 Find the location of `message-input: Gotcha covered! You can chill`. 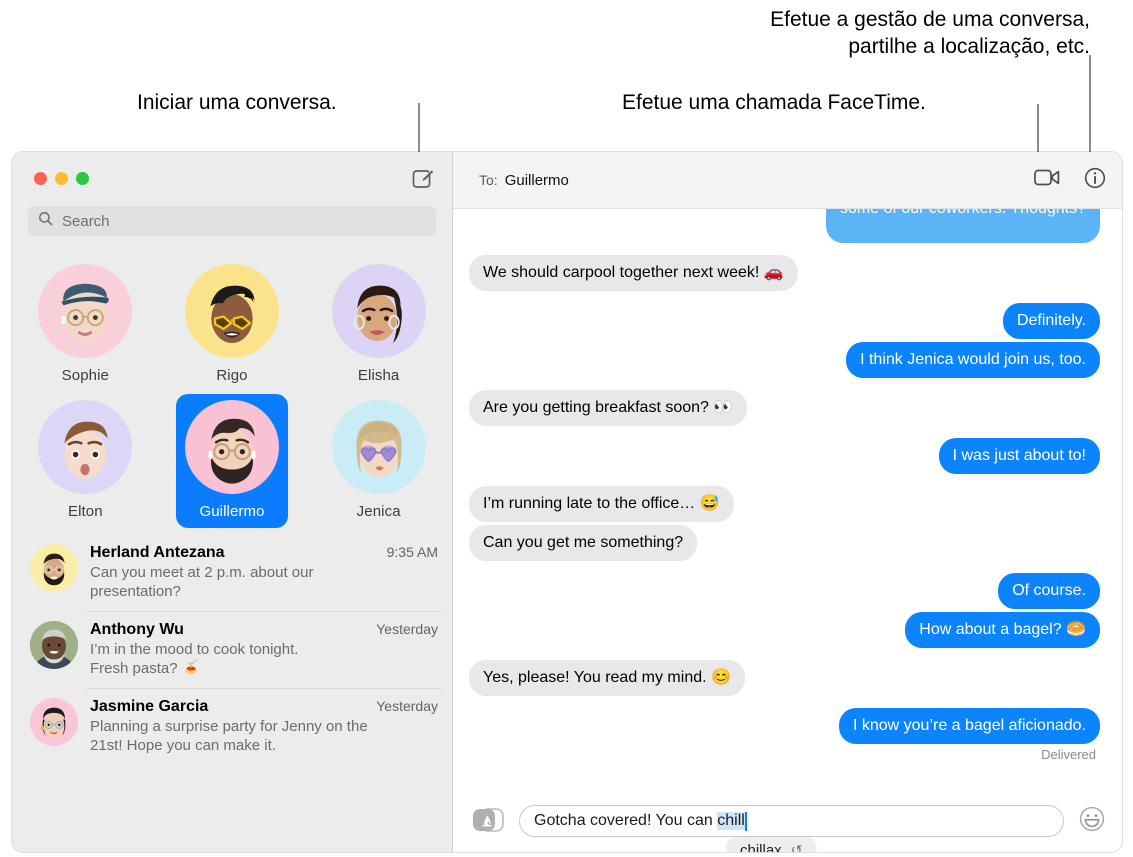

message-input: Gotcha covered! You can chill is located at coordinates (791, 821).